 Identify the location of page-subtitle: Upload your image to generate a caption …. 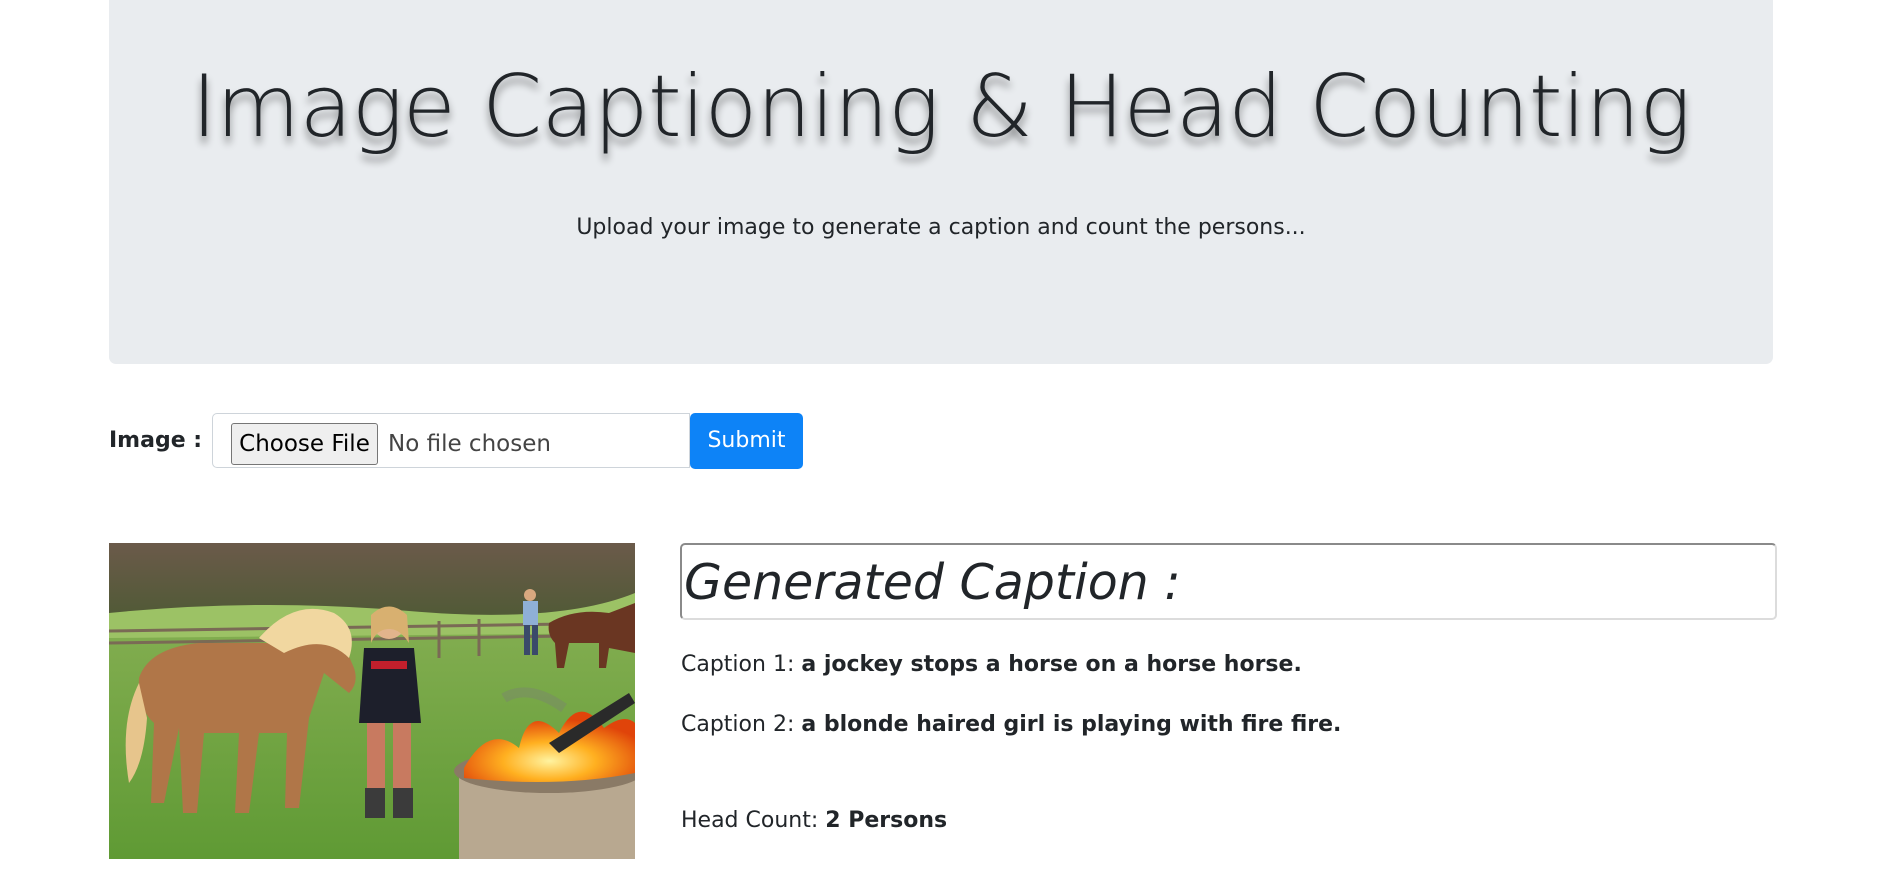
(941, 227).